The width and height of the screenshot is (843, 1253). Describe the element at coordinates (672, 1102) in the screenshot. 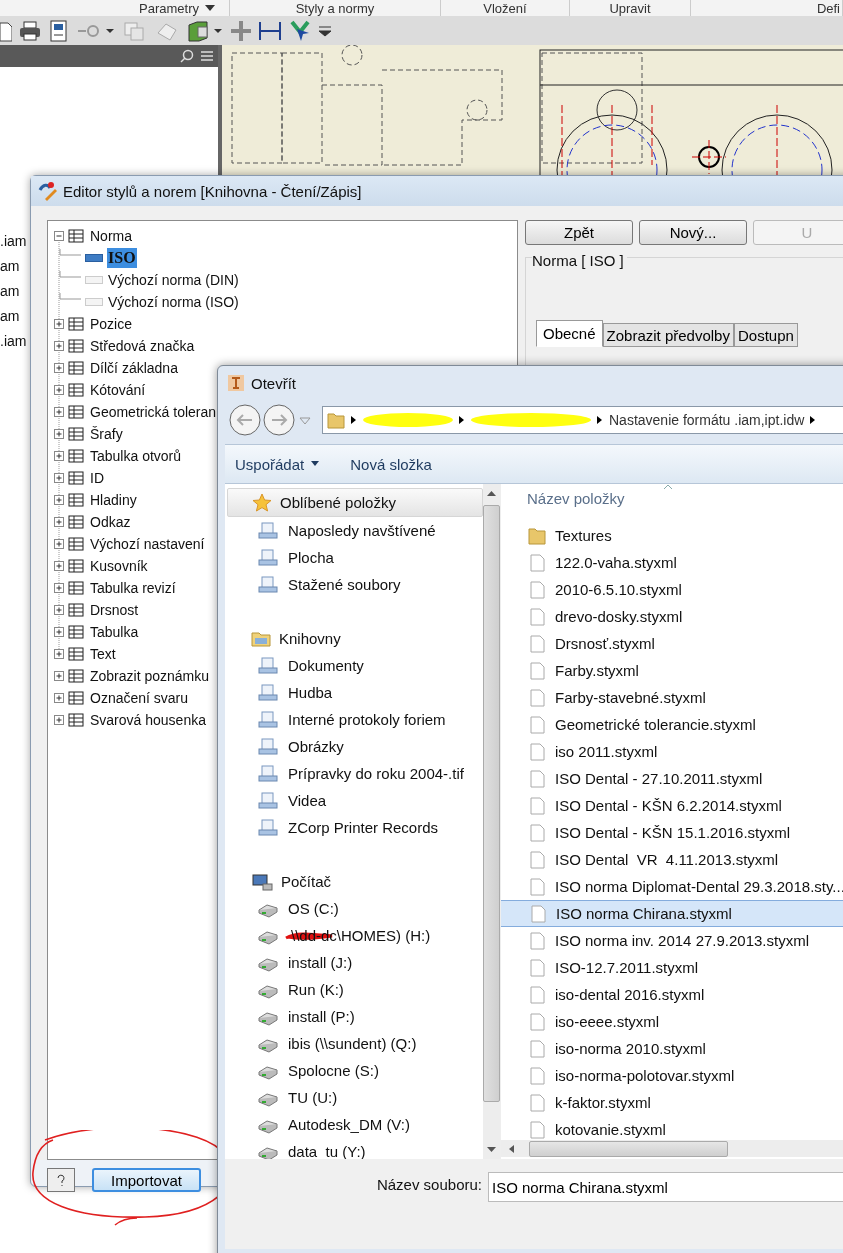

I see `file-item: k-faktor.styxml` at that location.